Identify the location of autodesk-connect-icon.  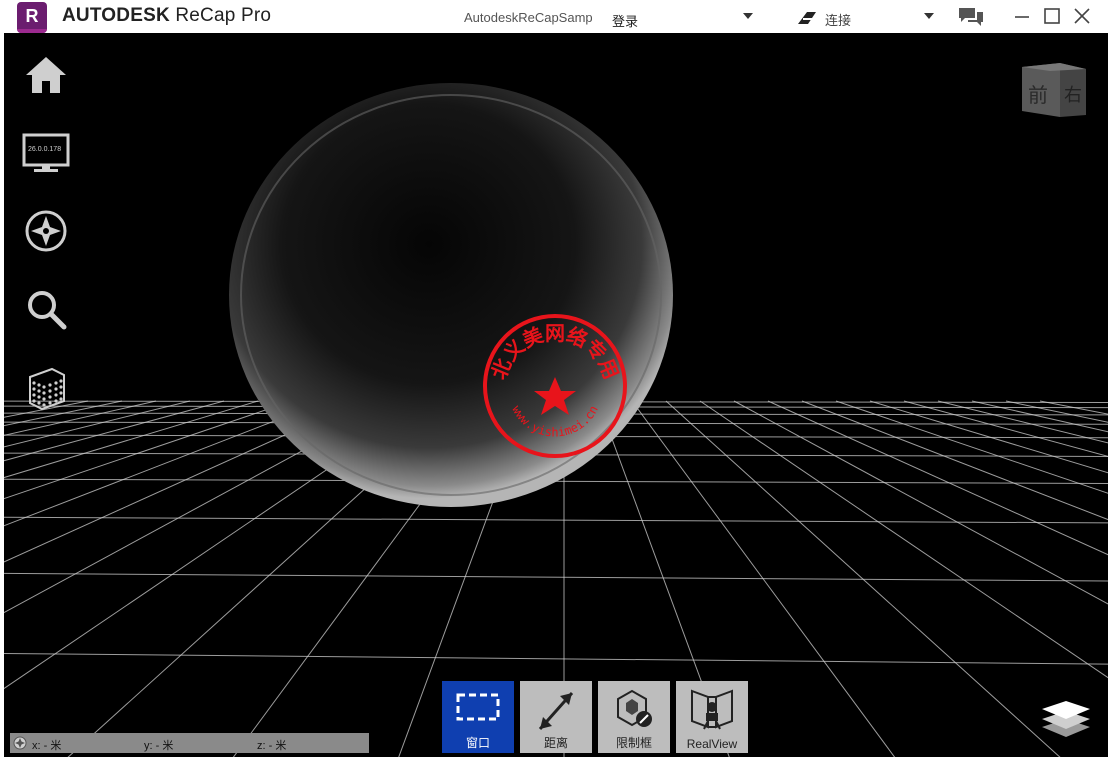
(807, 17).